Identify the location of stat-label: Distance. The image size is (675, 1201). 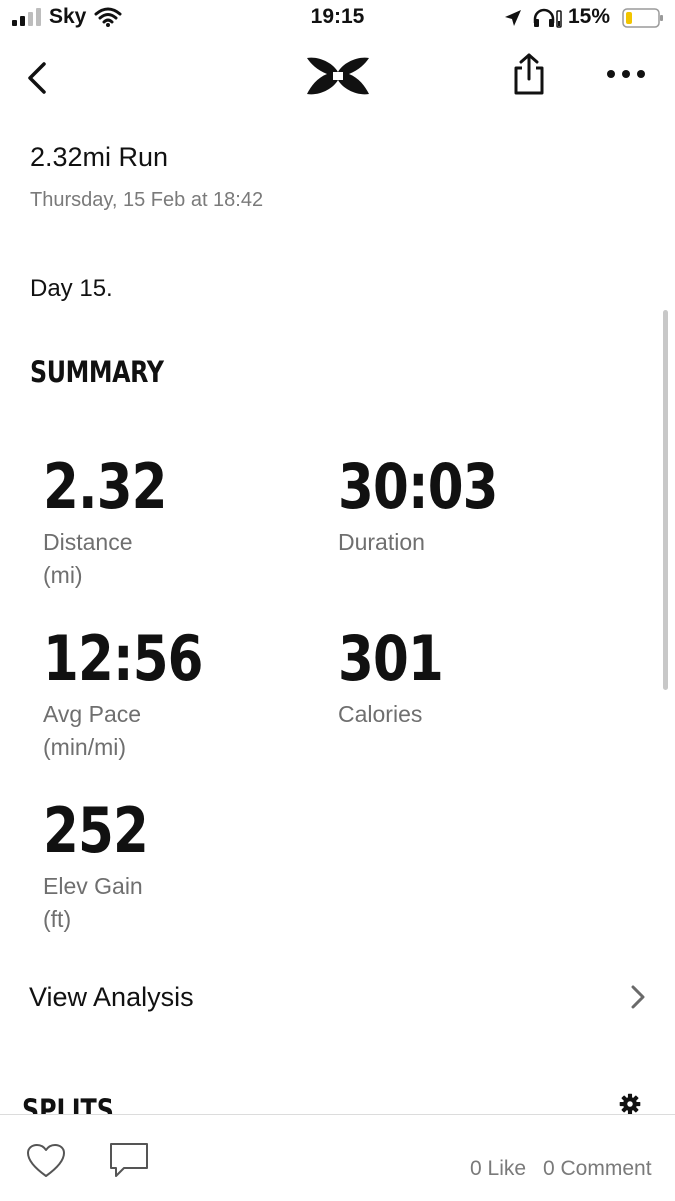
(88, 542).